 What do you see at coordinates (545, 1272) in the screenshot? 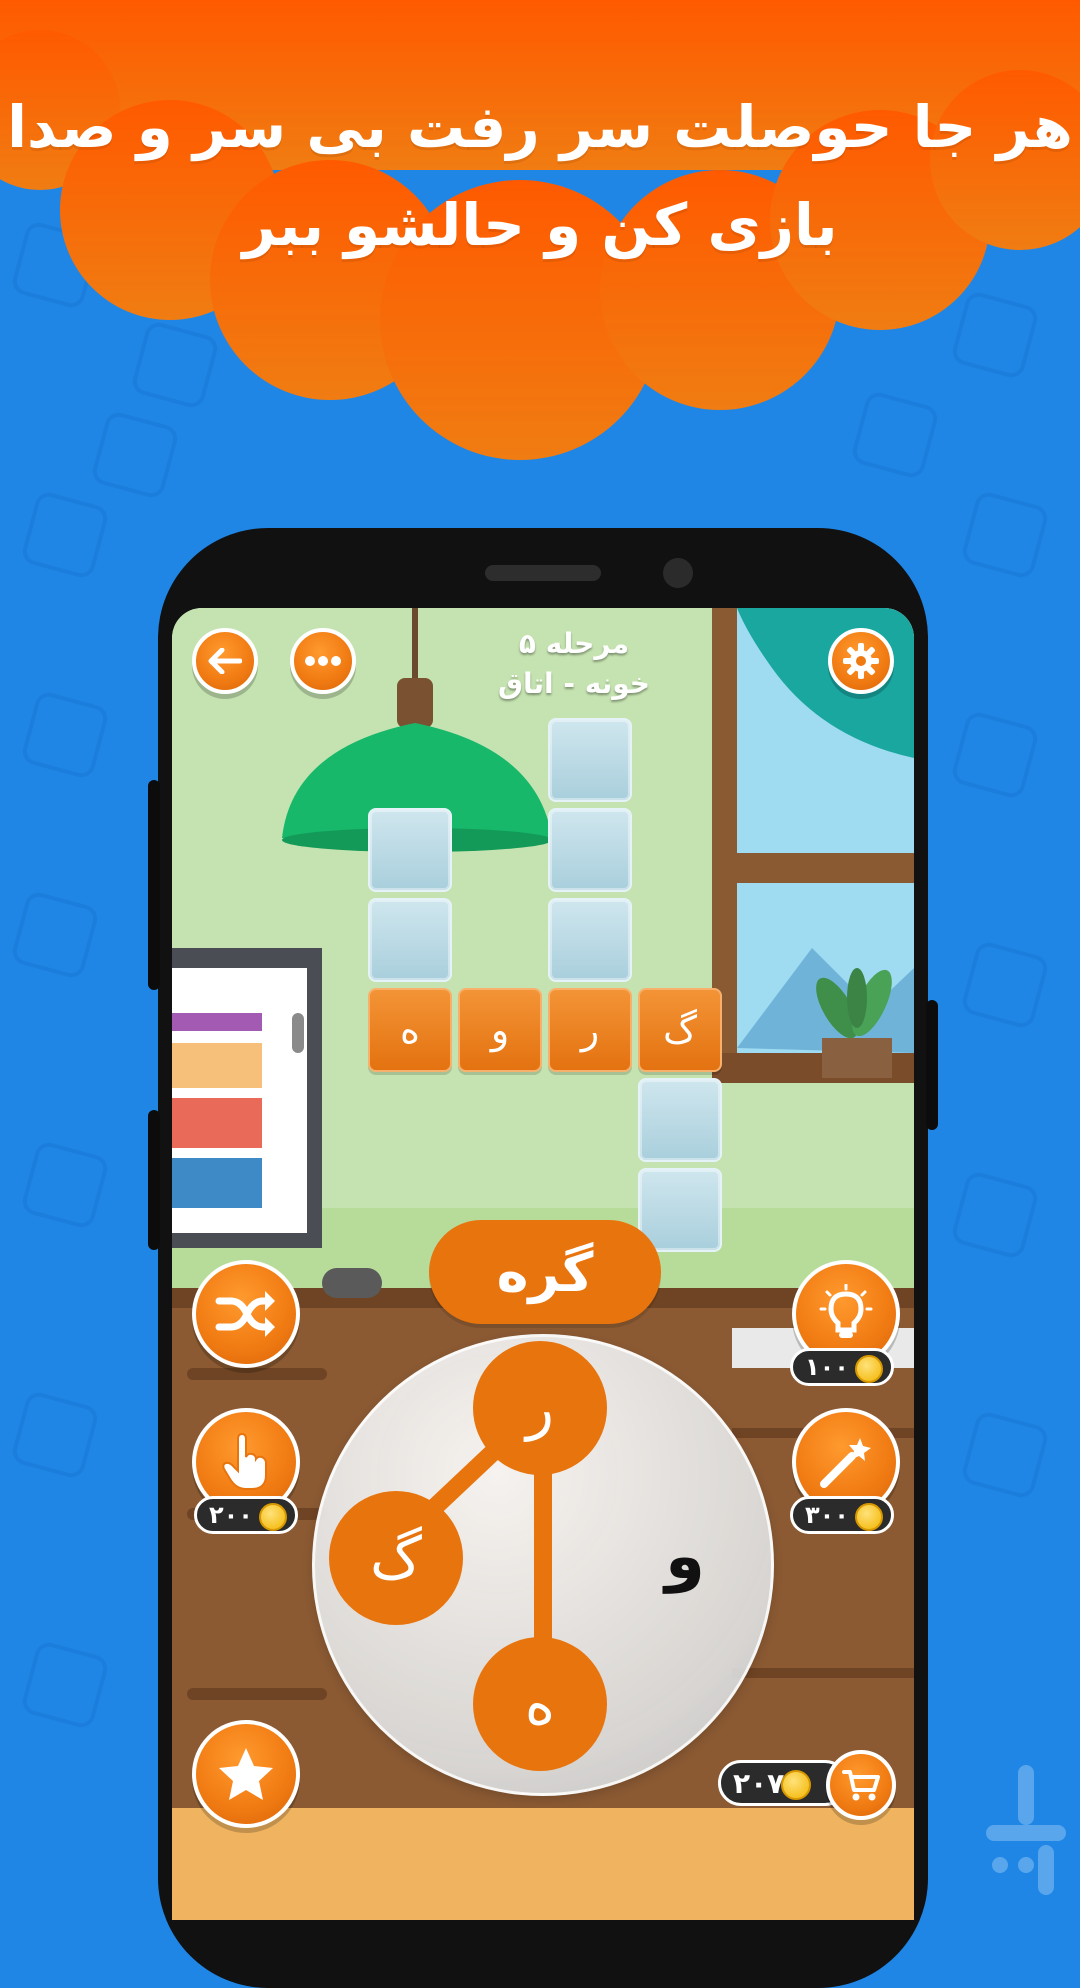
I see `current-word: گره` at bounding box center [545, 1272].